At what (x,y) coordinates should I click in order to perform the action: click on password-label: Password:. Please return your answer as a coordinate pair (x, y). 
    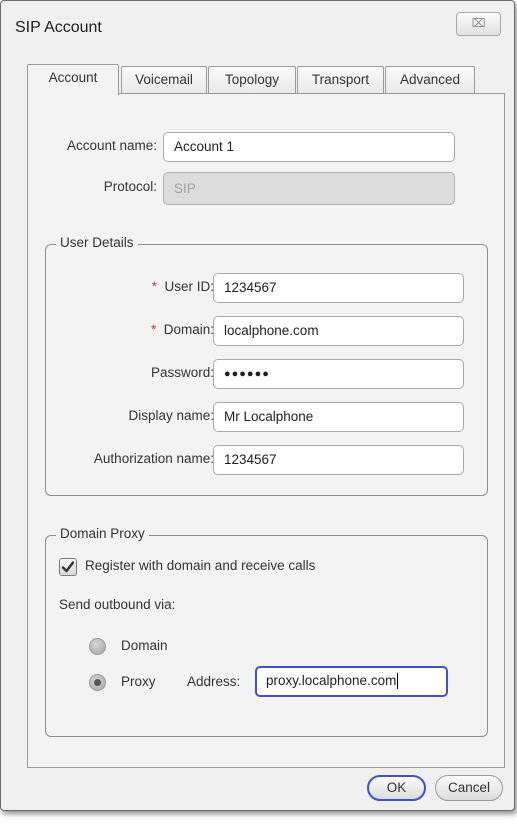
    Looking at the image, I should click on (182, 372).